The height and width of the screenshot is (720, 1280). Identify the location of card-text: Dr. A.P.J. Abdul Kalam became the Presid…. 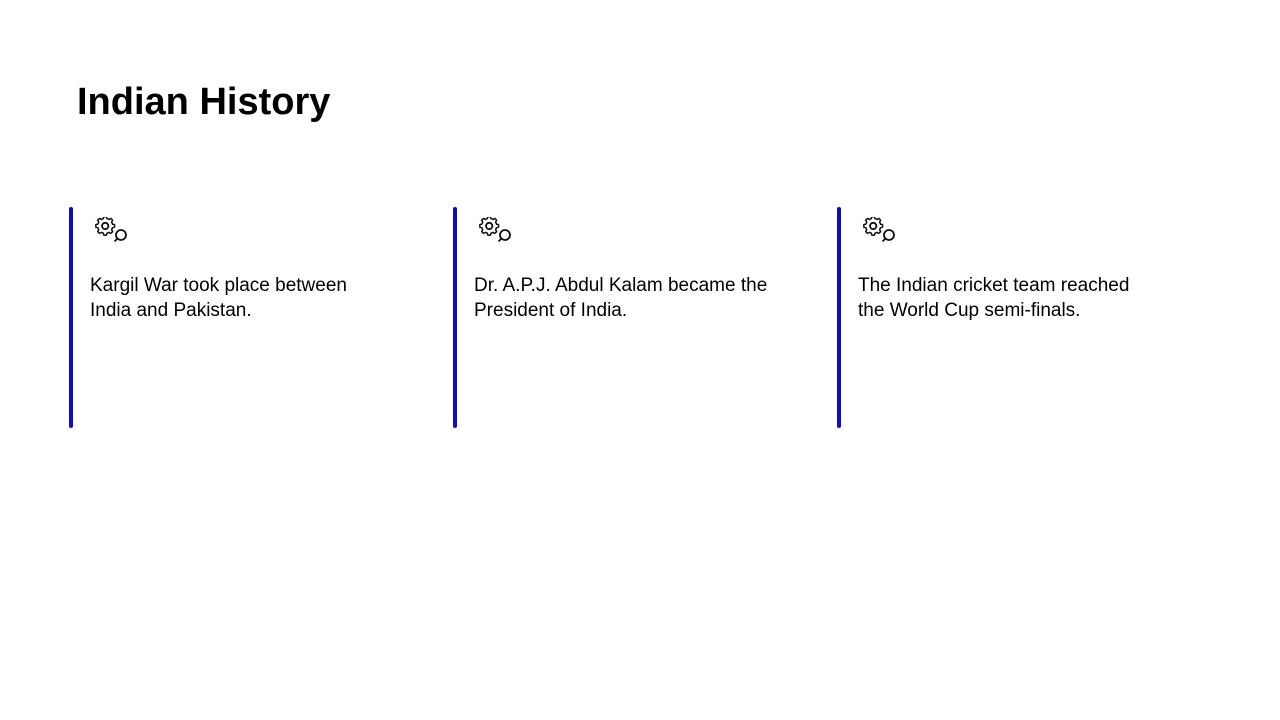
(621, 298).